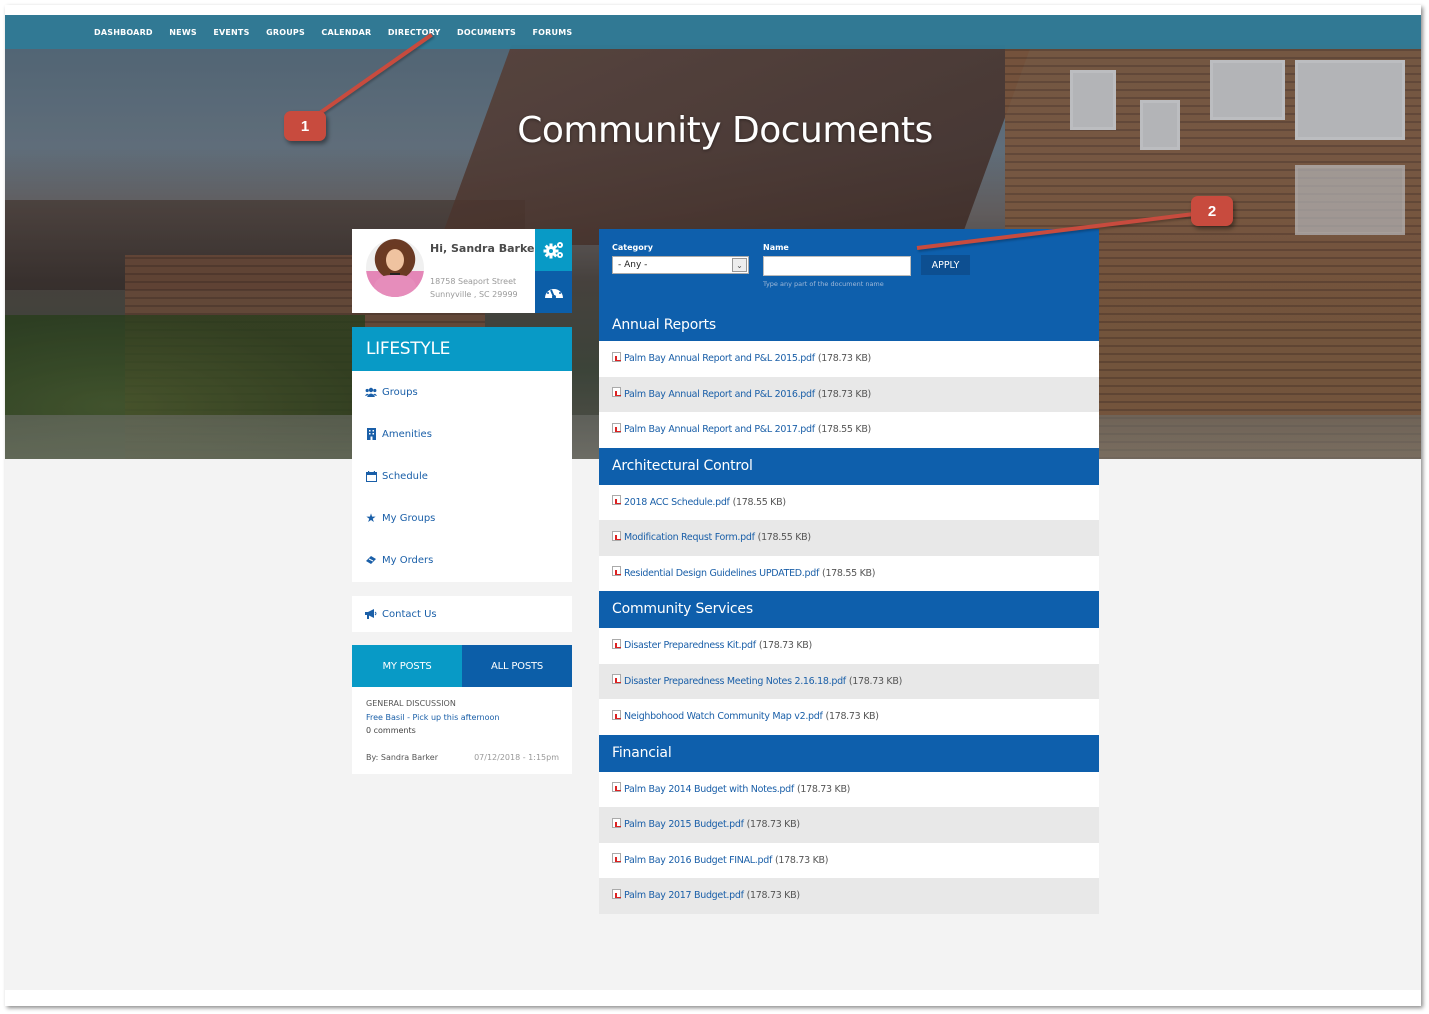 Image resolution: width=1429 pixels, height=1014 pixels. Describe the element at coordinates (552, 32) in the screenshot. I see `nav-forums: FORUMS` at that location.